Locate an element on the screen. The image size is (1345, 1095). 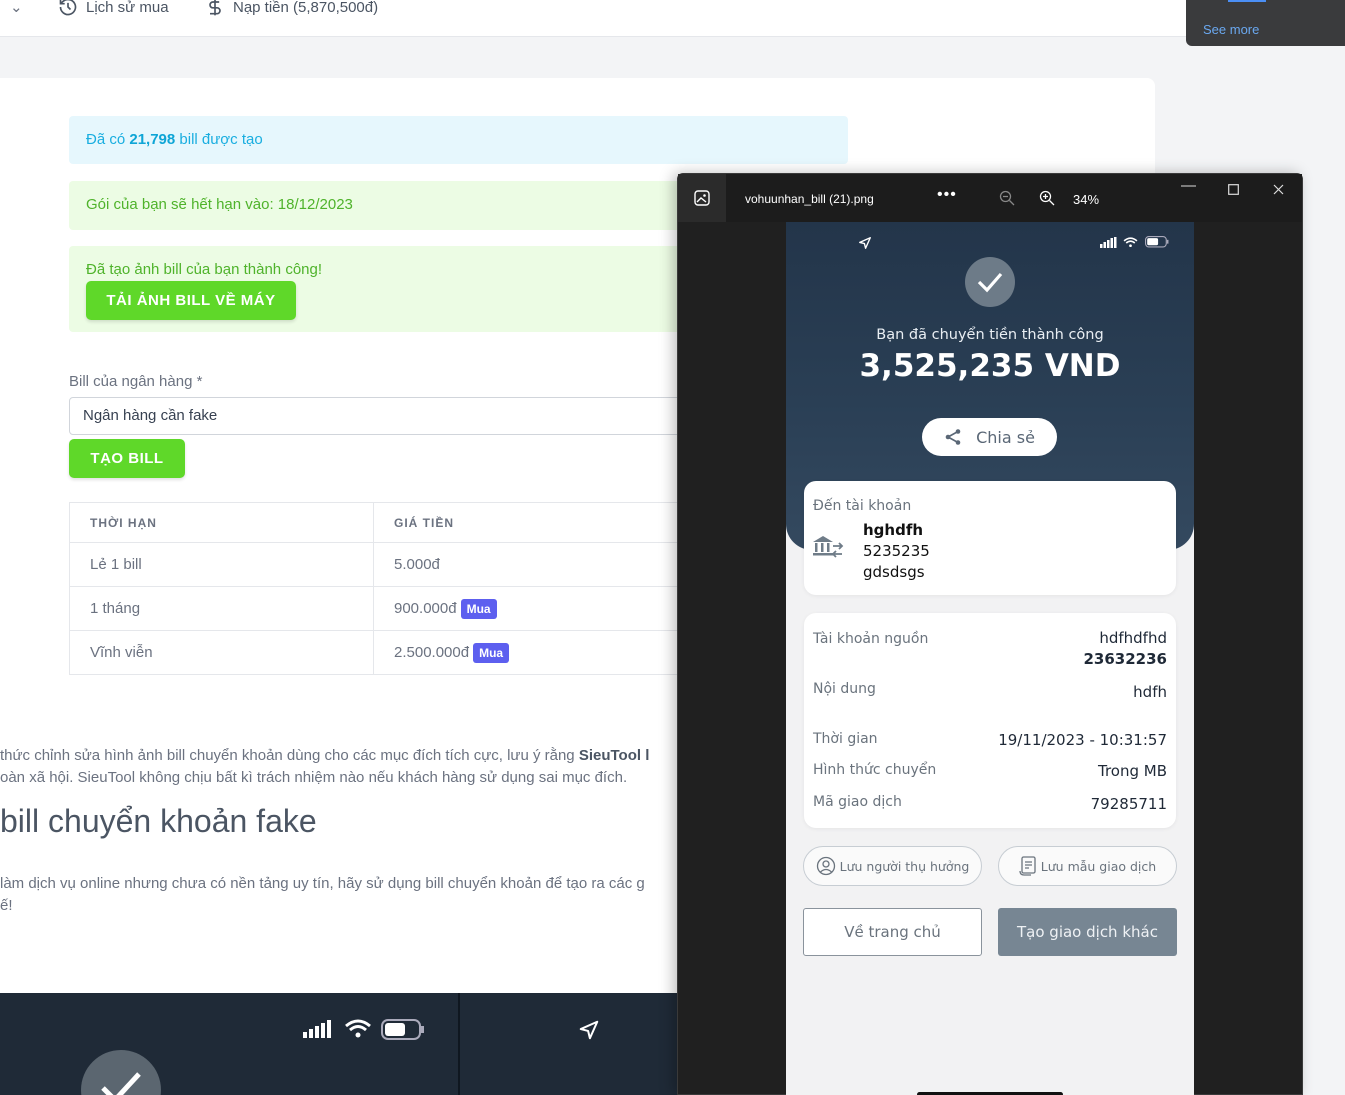
bill-count-prefix: Đã có is located at coordinates (108, 139).